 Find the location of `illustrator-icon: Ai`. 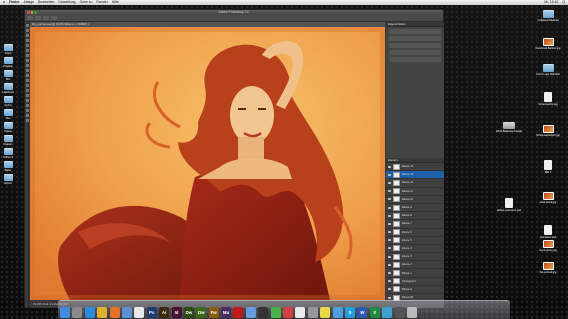

illustrator-icon: Ai is located at coordinates (164, 312).